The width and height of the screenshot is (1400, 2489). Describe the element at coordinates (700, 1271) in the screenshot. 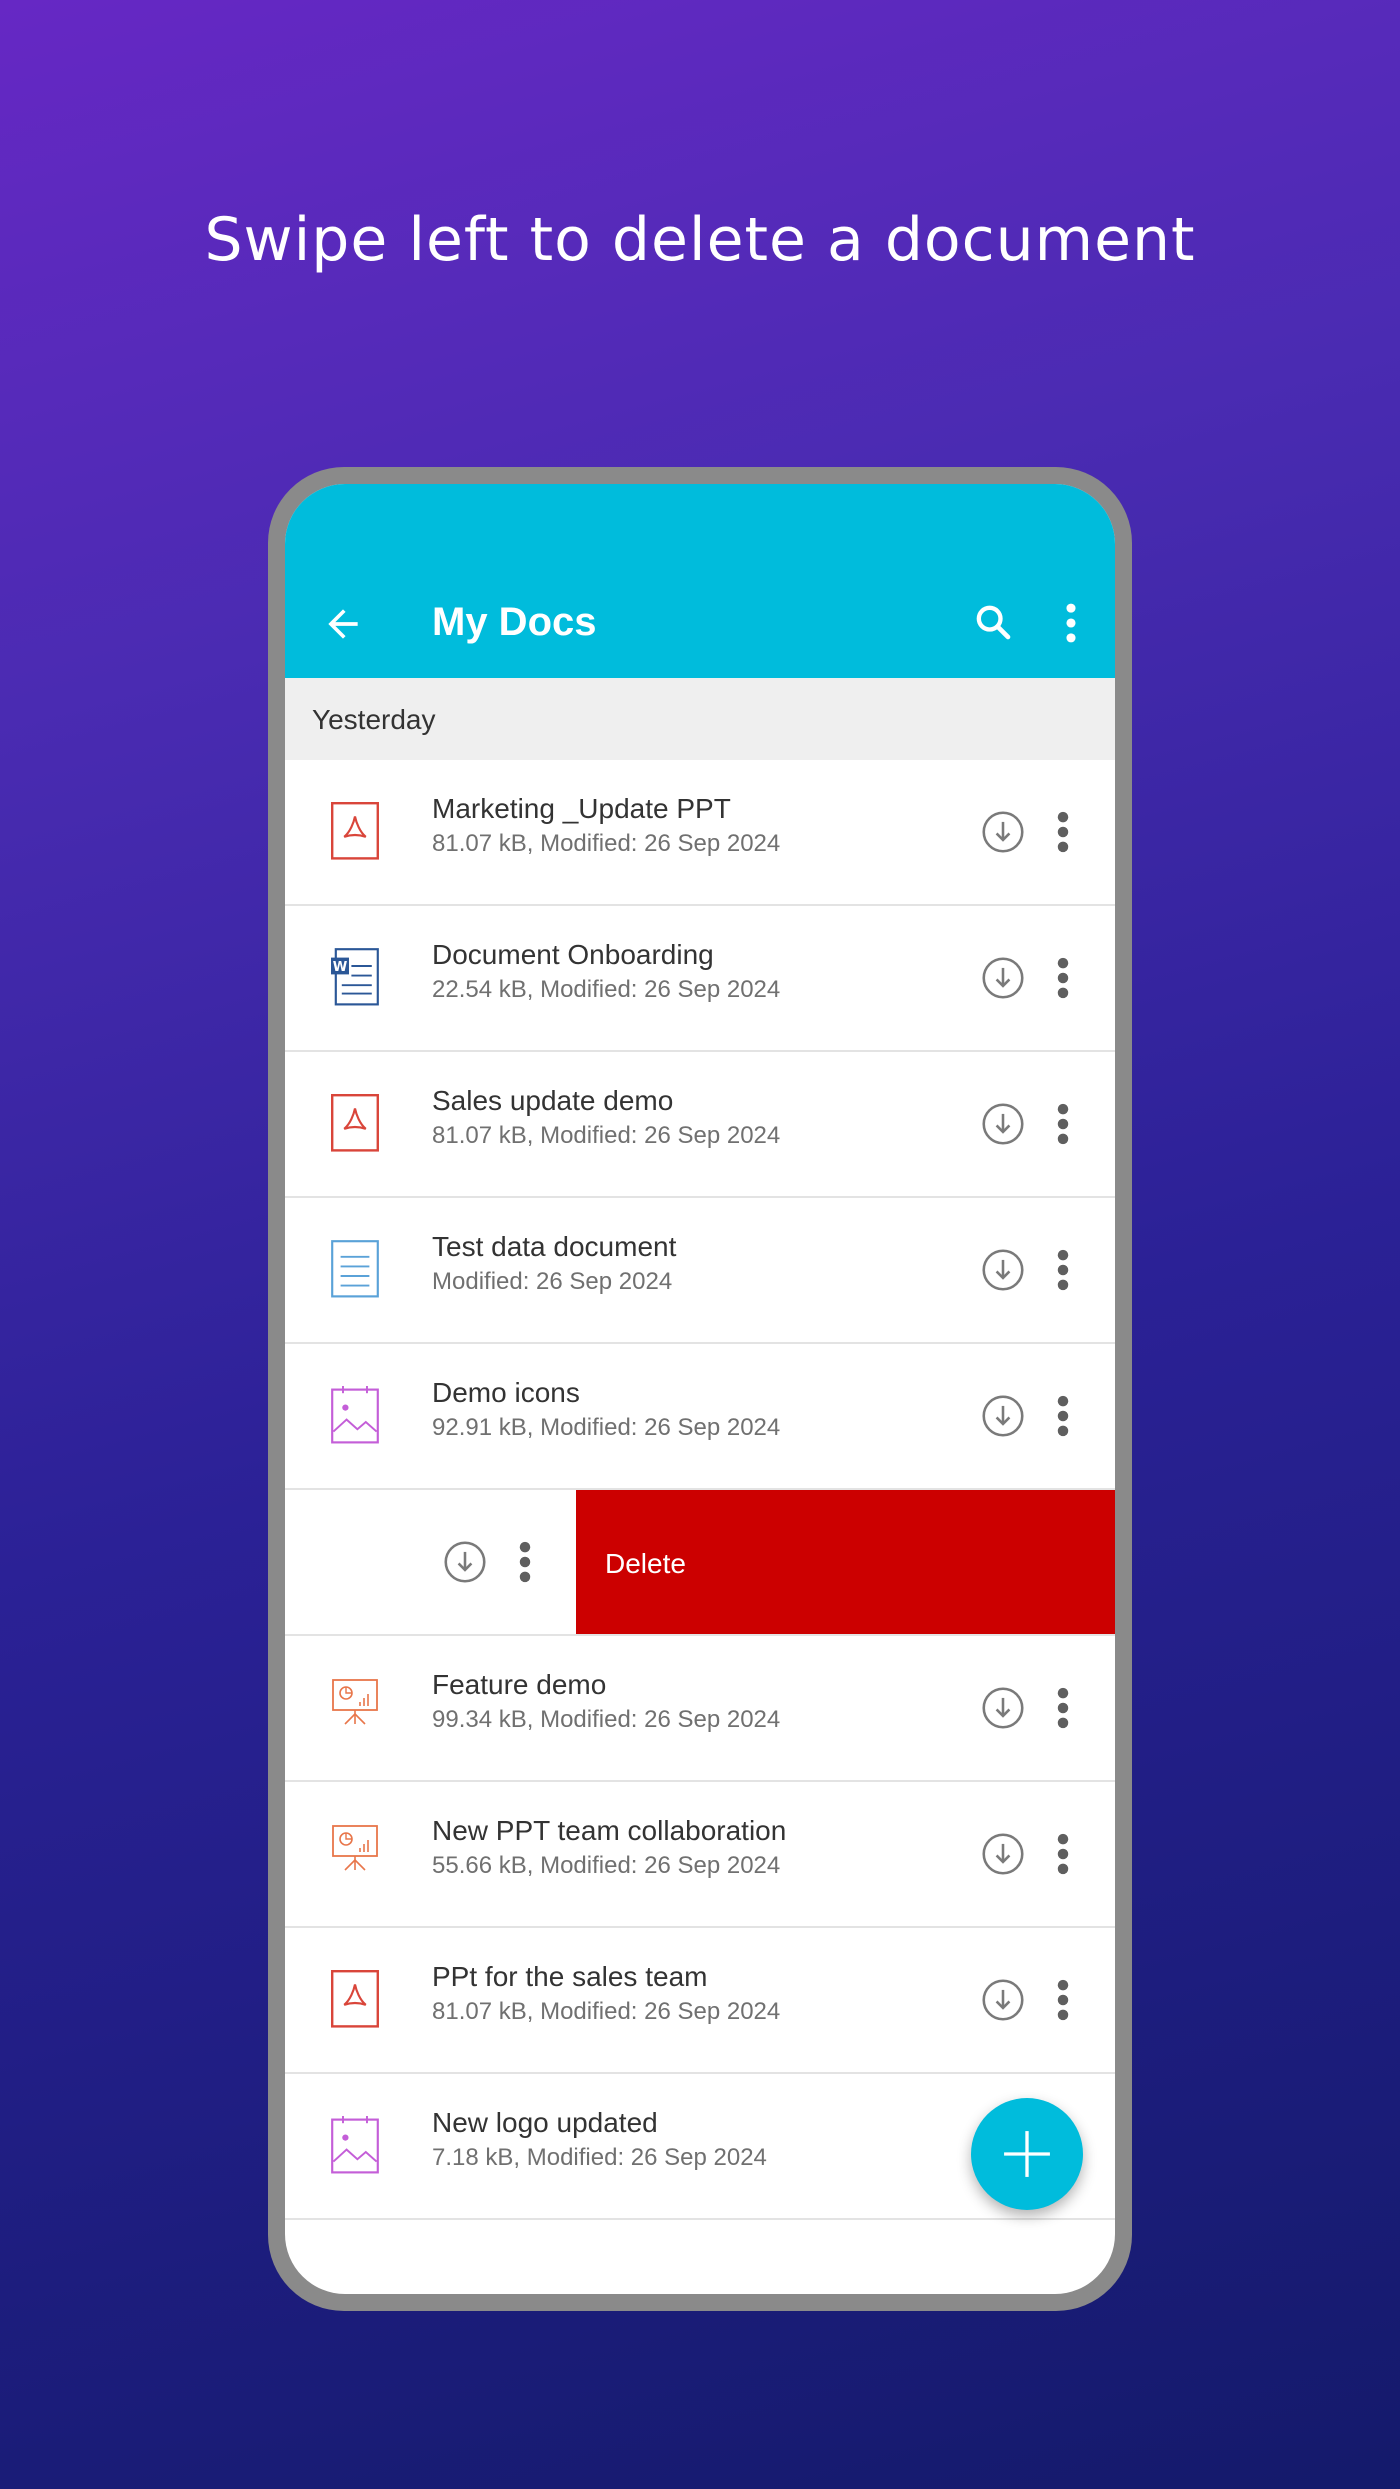

I see `list-item: Test data document Modified: 26 Sep 2024` at that location.